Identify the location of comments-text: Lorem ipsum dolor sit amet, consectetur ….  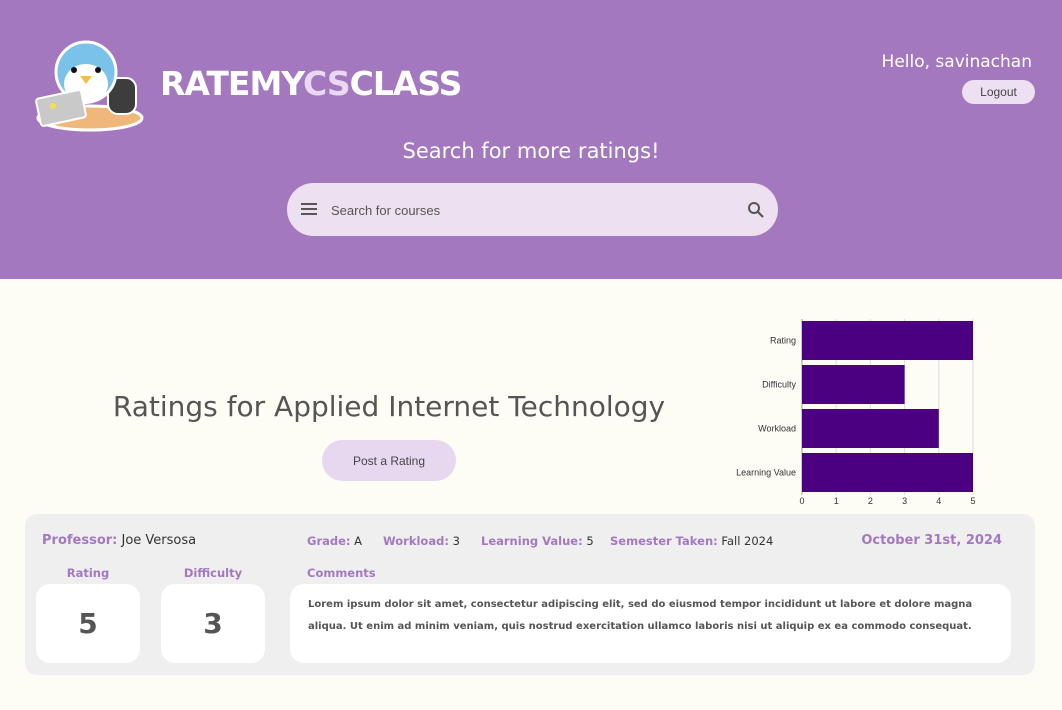
(650, 623).